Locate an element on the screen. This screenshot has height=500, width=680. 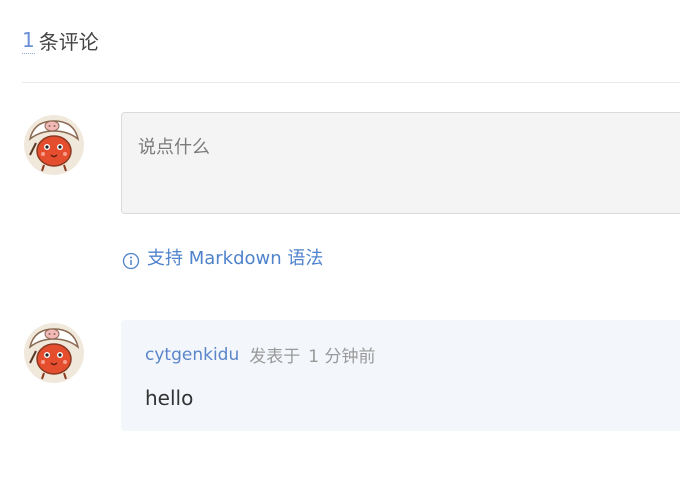
comments-header: 1 条评论 is located at coordinates (60, 40).